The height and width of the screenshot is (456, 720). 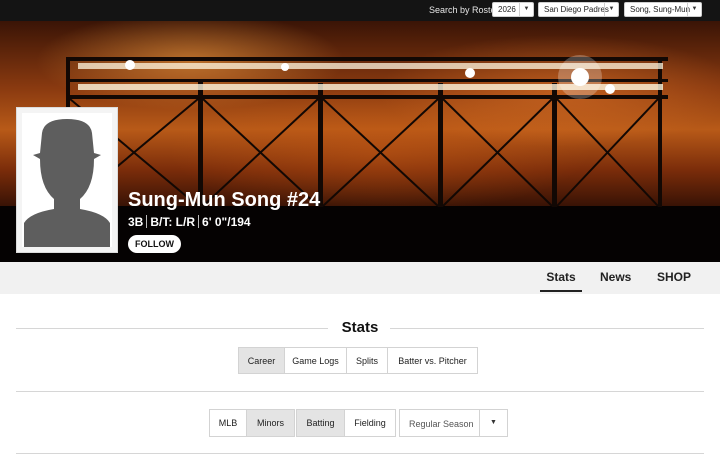 What do you see at coordinates (561, 281) in the screenshot?
I see `tab-stats: Stats` at bounding box center [561, 281].